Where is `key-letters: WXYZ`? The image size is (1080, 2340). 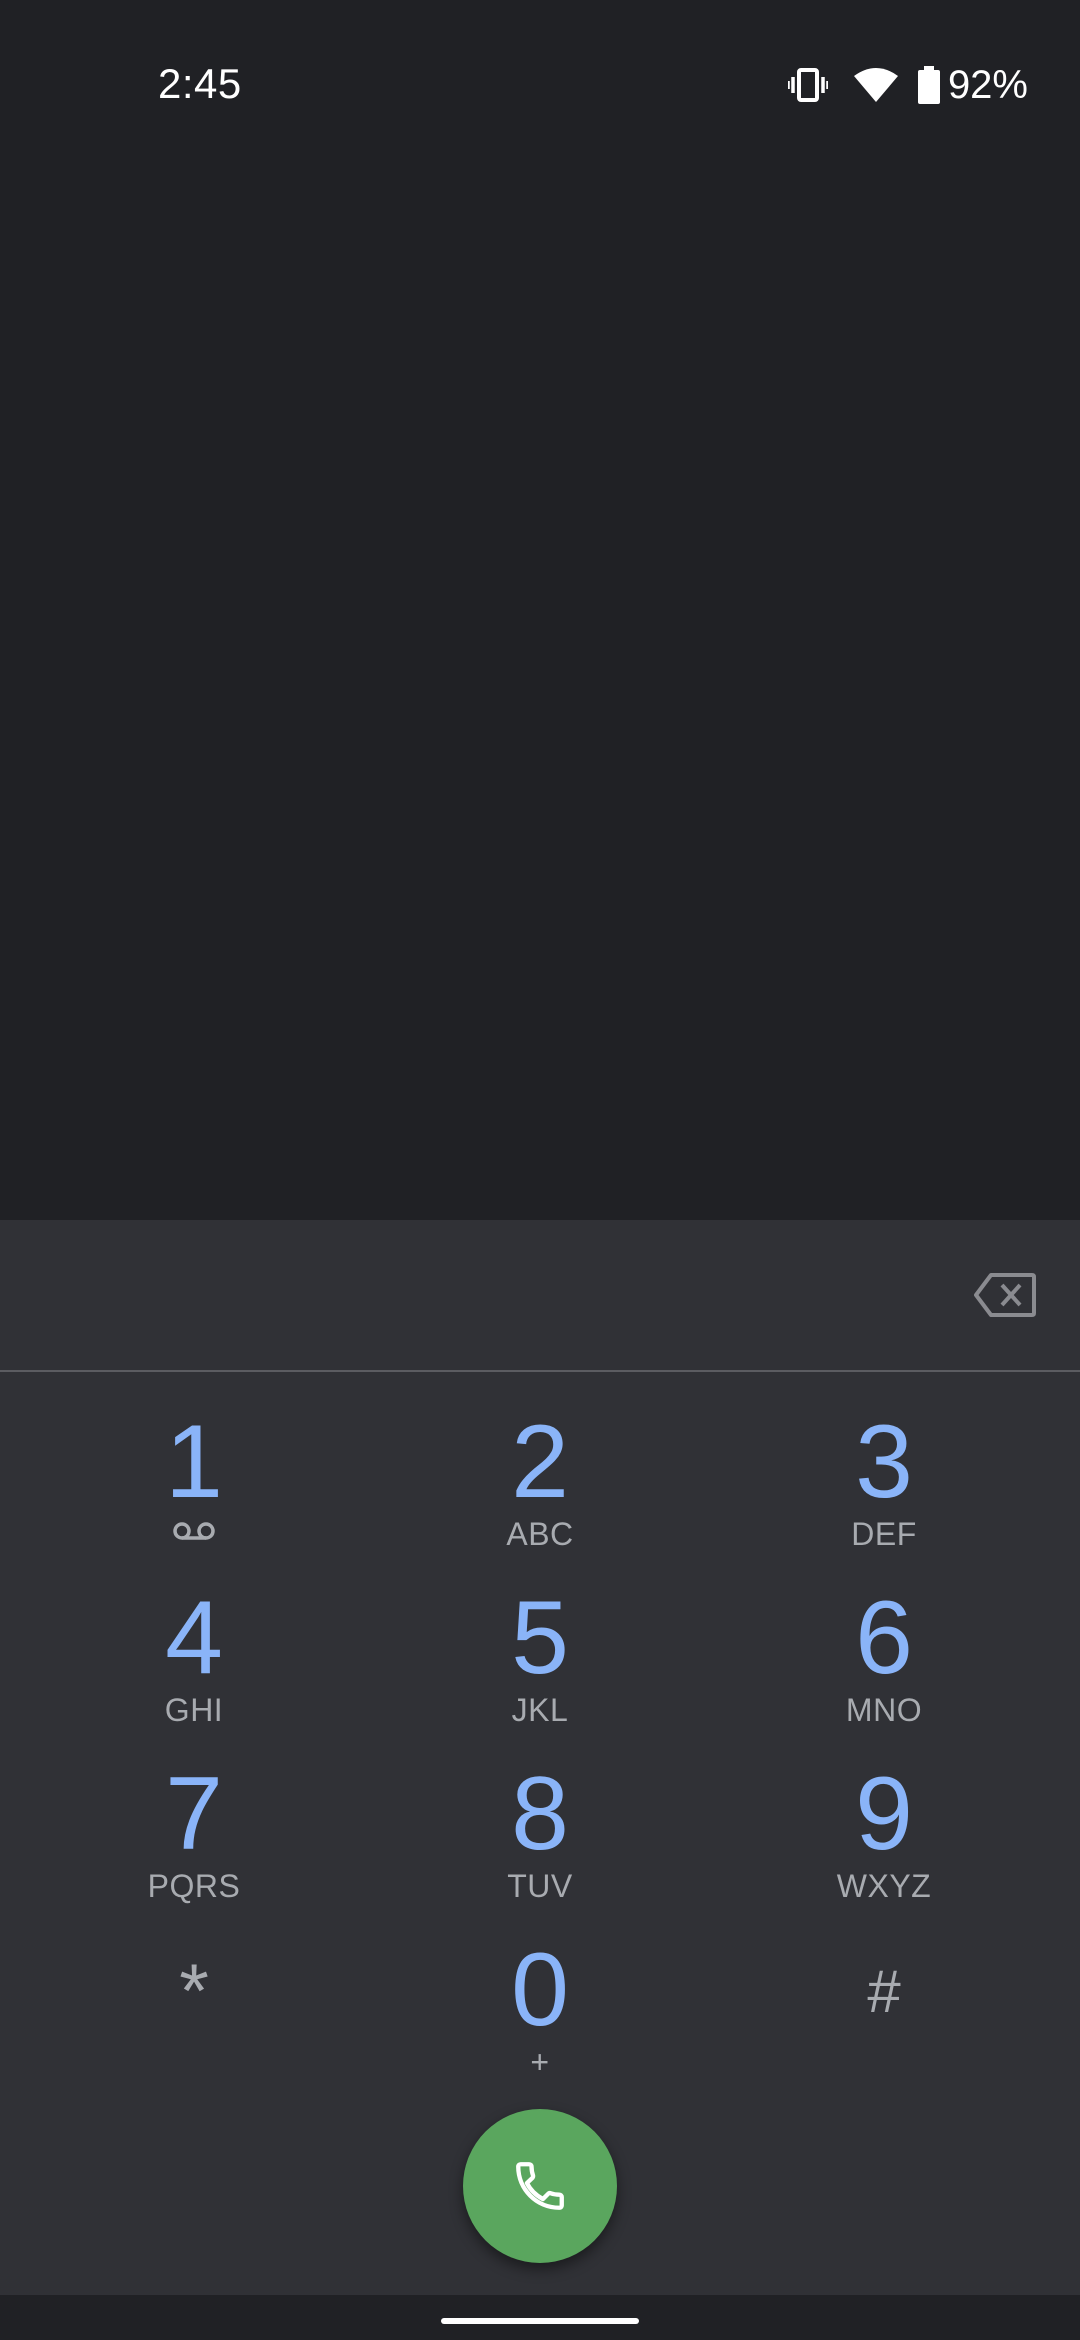 key-letters: WXYZ is located at coordinates (884, 1886).